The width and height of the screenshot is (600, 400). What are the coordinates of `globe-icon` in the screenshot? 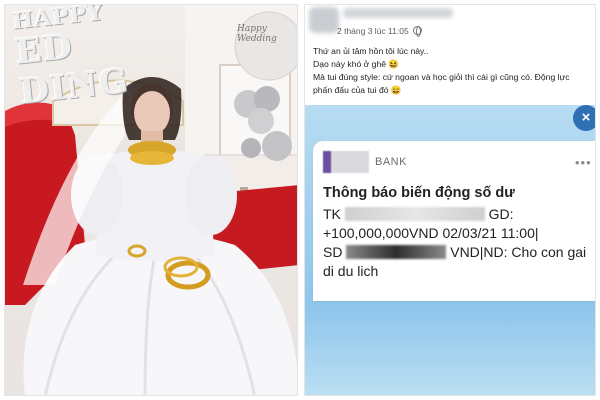 It's located at (417, 31).